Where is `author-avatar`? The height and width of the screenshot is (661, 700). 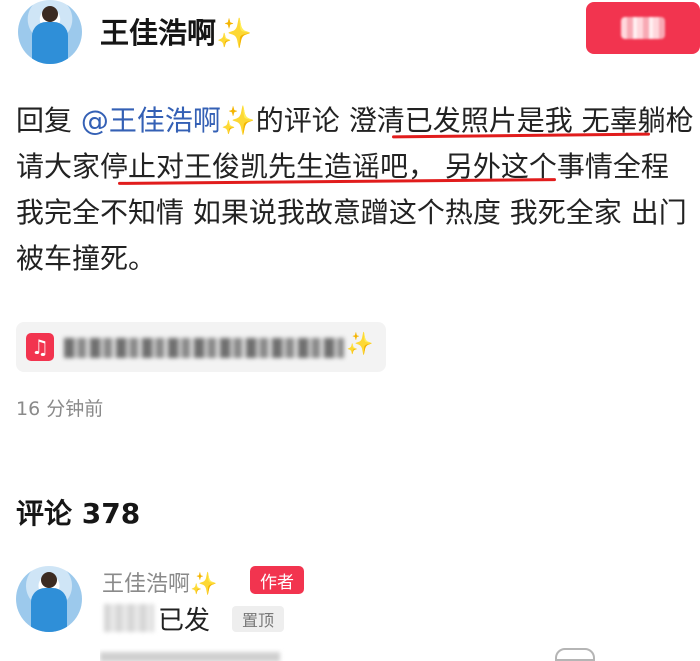
author-avatar is located at coordinates (50, 32).